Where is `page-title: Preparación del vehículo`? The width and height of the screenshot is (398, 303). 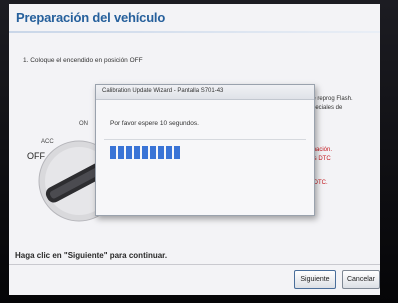
page-title: Preparación del vehículo is located at coordinates (91, 17).